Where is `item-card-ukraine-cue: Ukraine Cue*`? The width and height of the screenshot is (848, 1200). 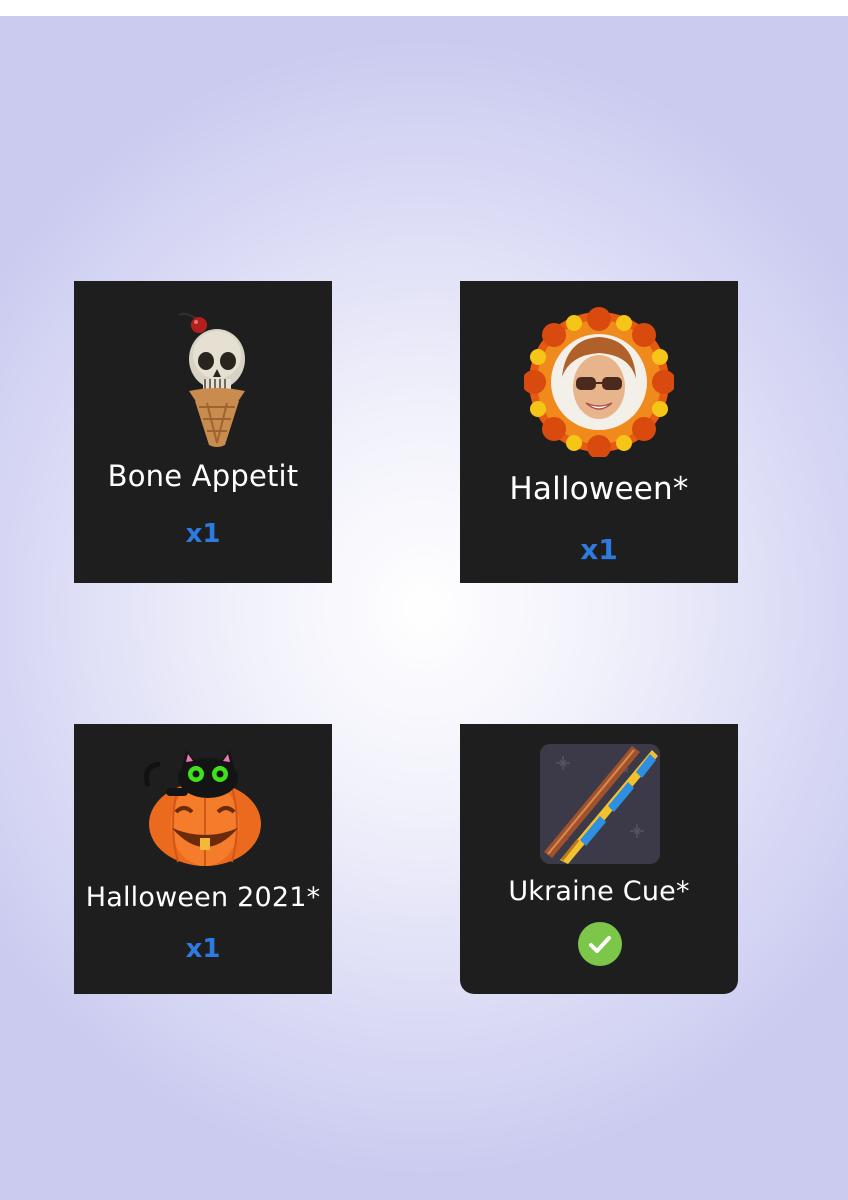 item-card-ukraine-cue: Ukraine Cue* is located at coordinates (599, 859).